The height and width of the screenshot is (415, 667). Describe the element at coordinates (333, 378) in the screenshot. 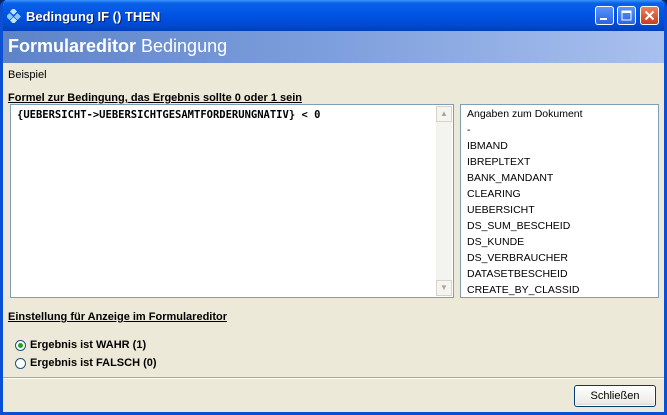

I see `bottom-separator` at that location.